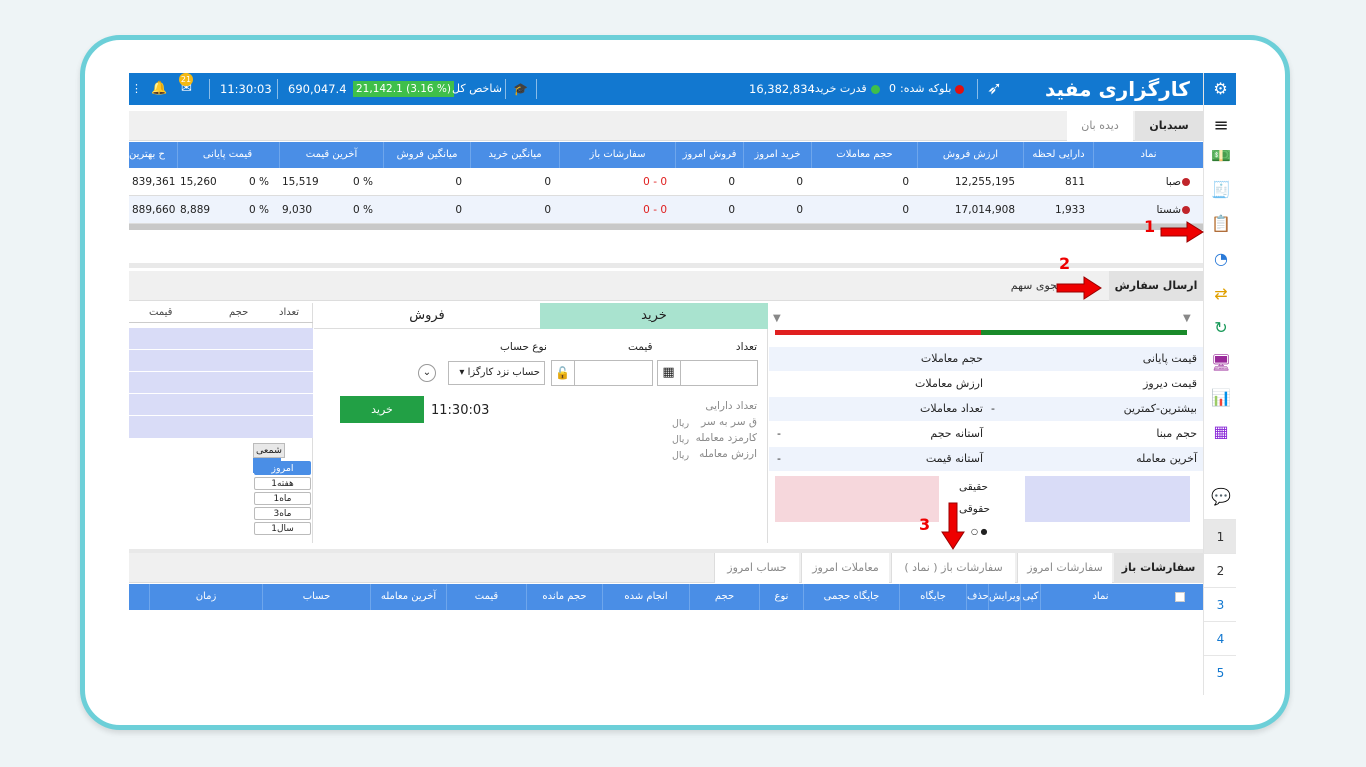 The height and width of the screenshot is (767, 1366). Describe the element at coordinates (1220, 672) in the screenshot. I see `workspace-5: 5` at that location.